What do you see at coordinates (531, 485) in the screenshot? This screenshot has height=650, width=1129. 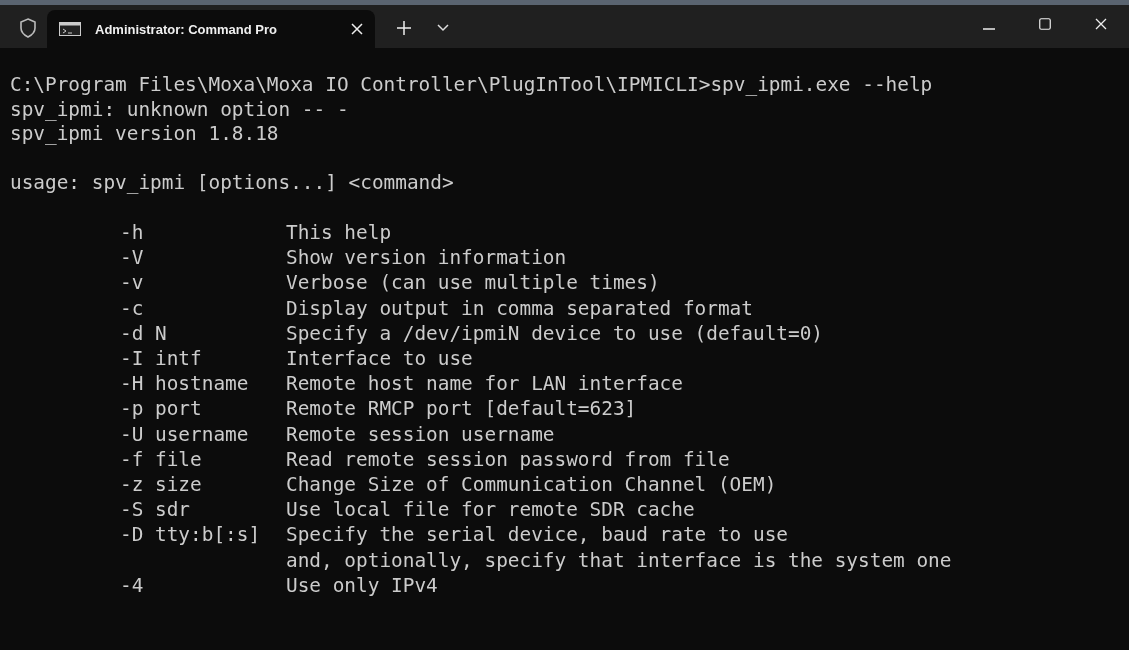 I see `option-description: Change Size of Communication Channel (OEM)` at bounding box center [531, 485].